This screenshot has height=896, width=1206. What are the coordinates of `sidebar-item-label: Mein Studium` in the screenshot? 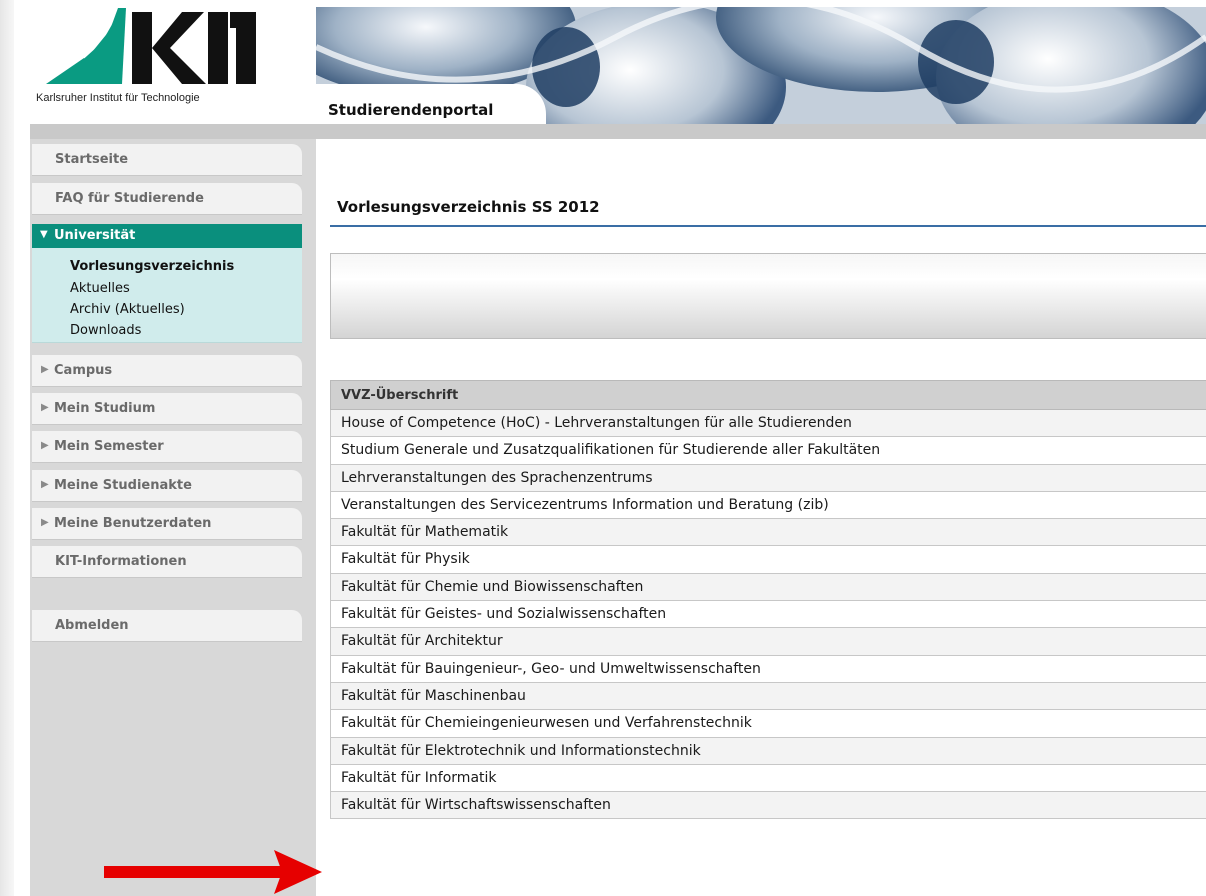 It's located at (105, 408).